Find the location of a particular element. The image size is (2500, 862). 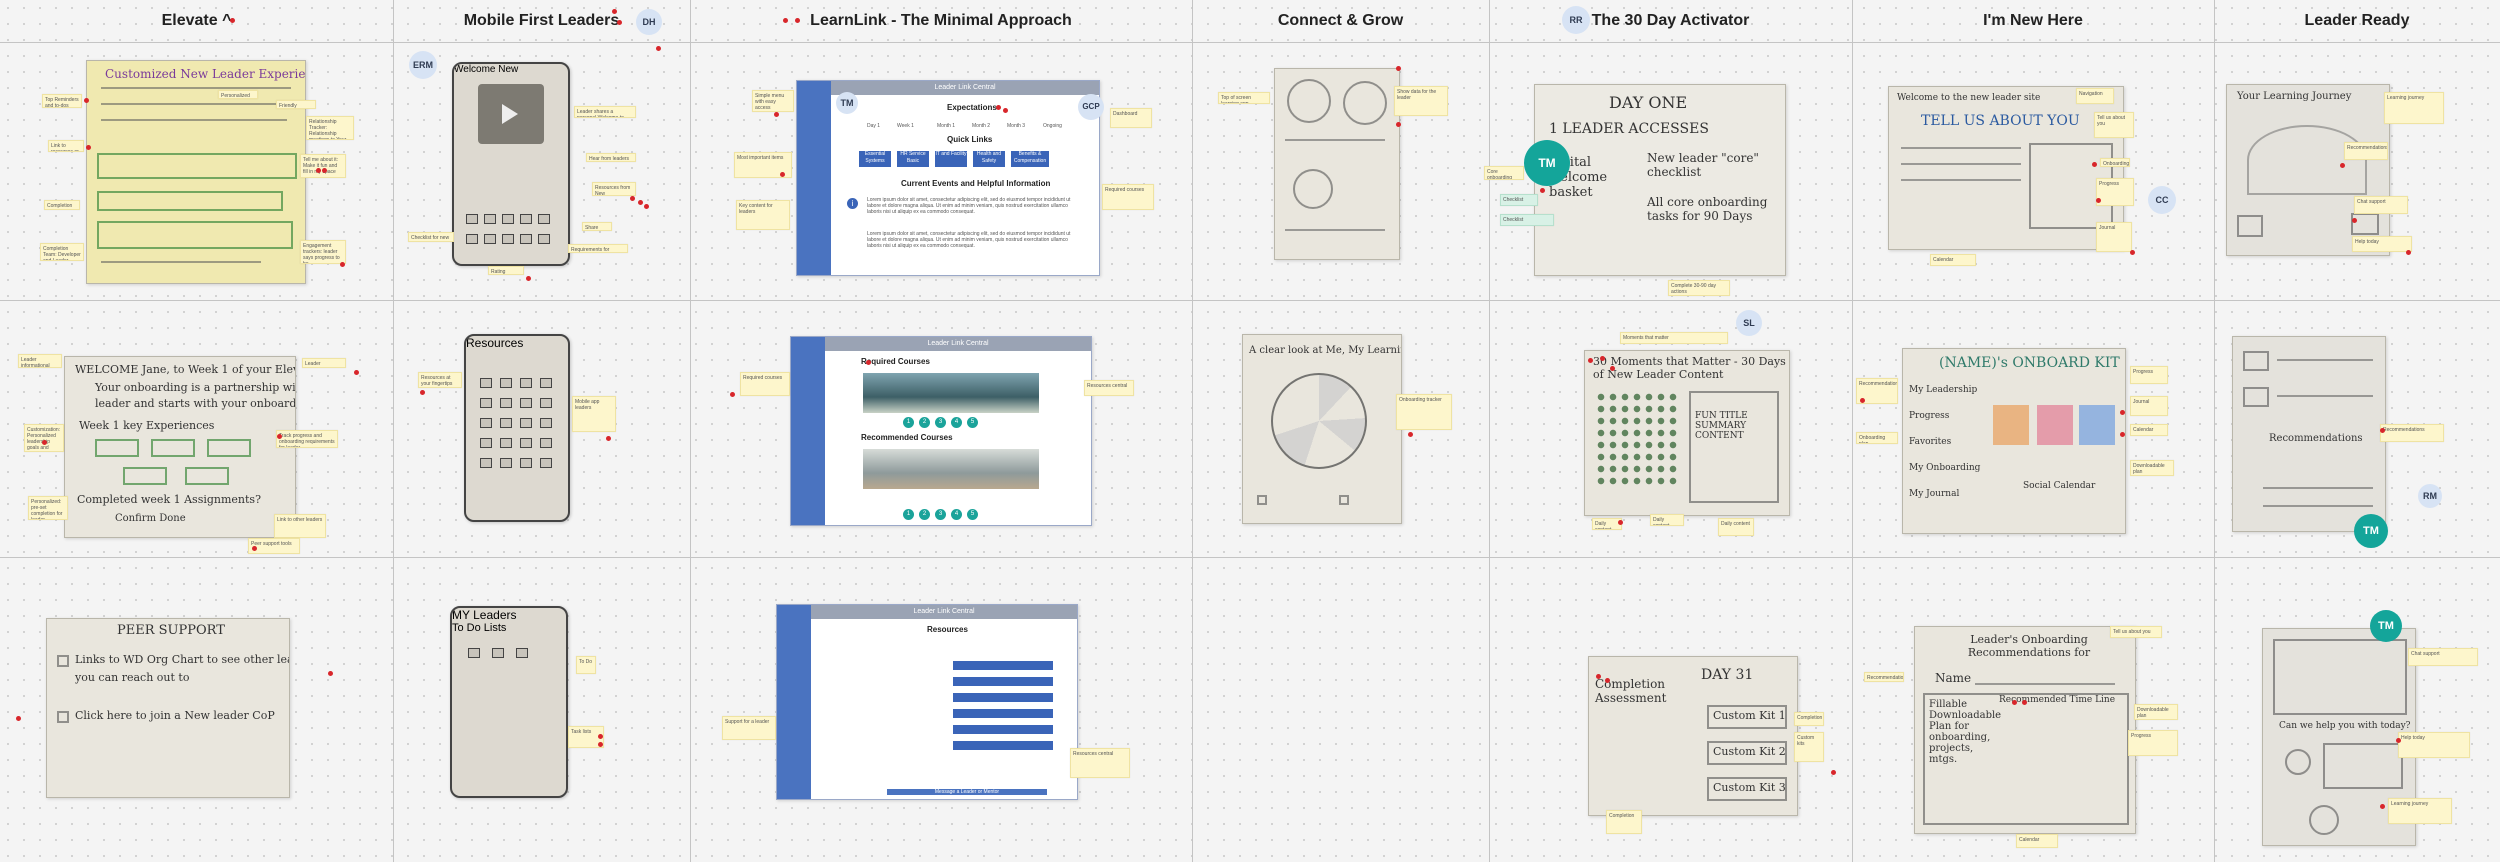

quick-link-button: IT and Facility is located at coordinates (951, 159).